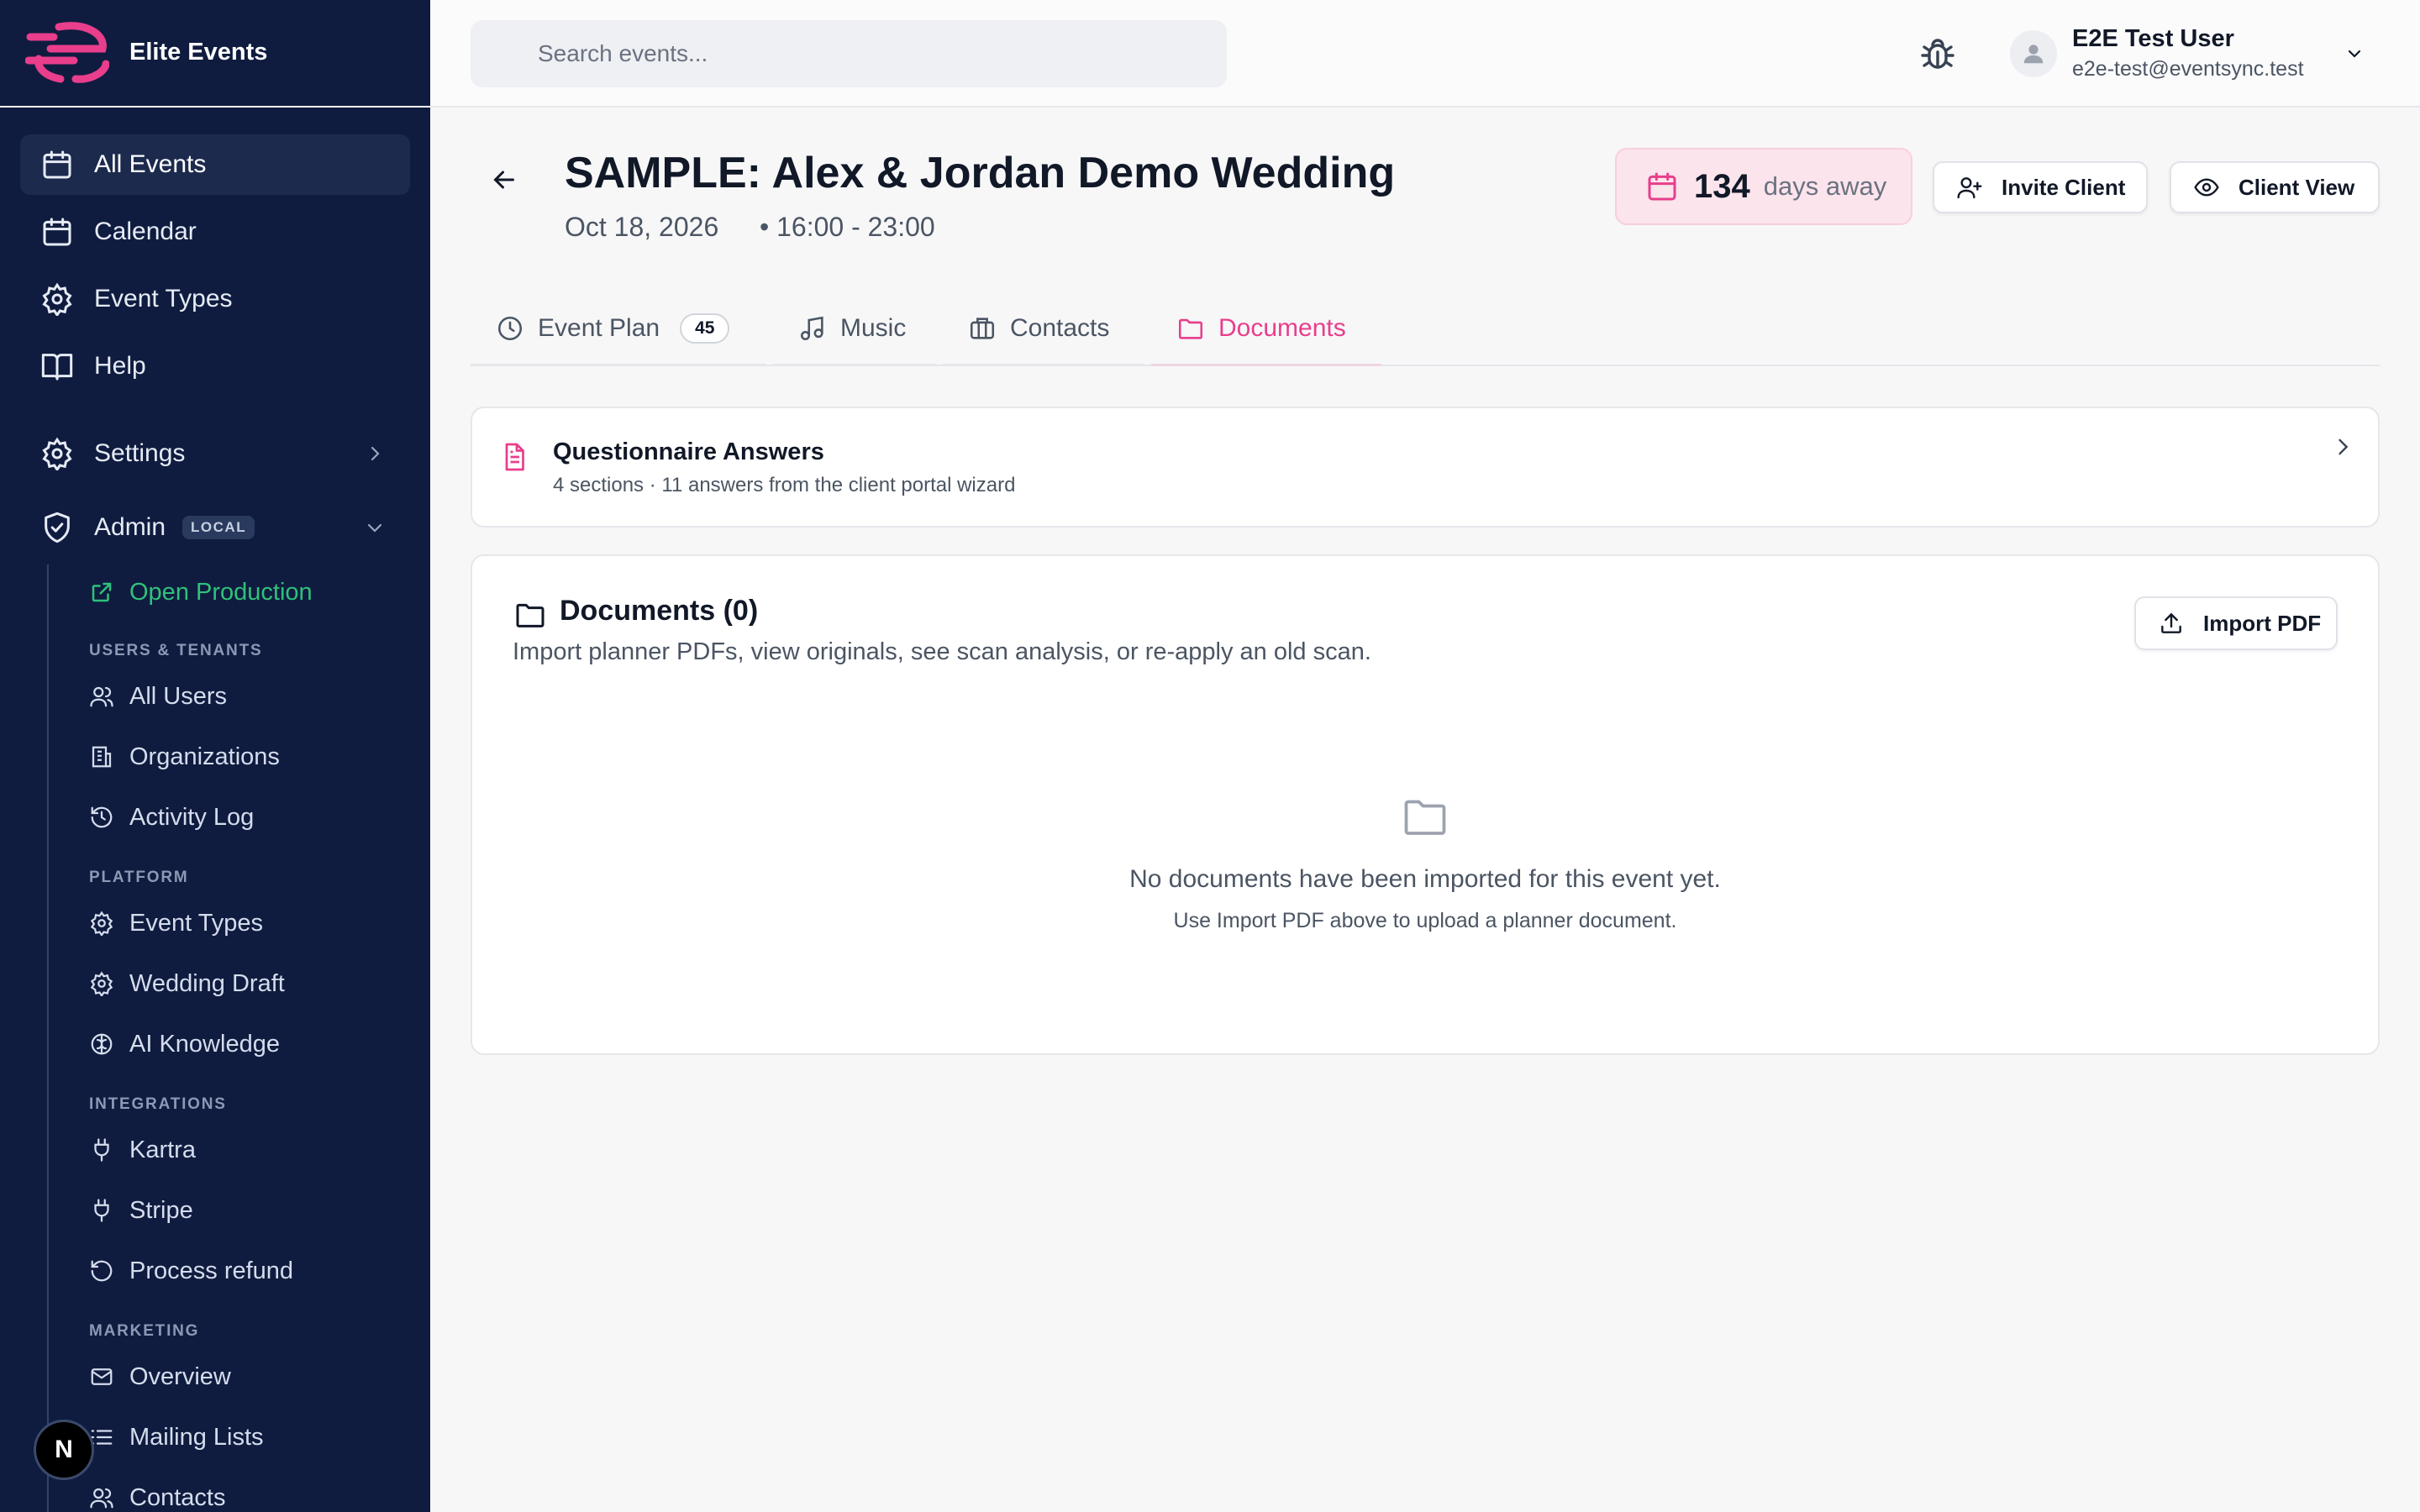 Image resolution: width=2420 pixels, height=1512 pixels. I want to click on sidebar-item-process-refund: Process refund, so click(191, 1271).